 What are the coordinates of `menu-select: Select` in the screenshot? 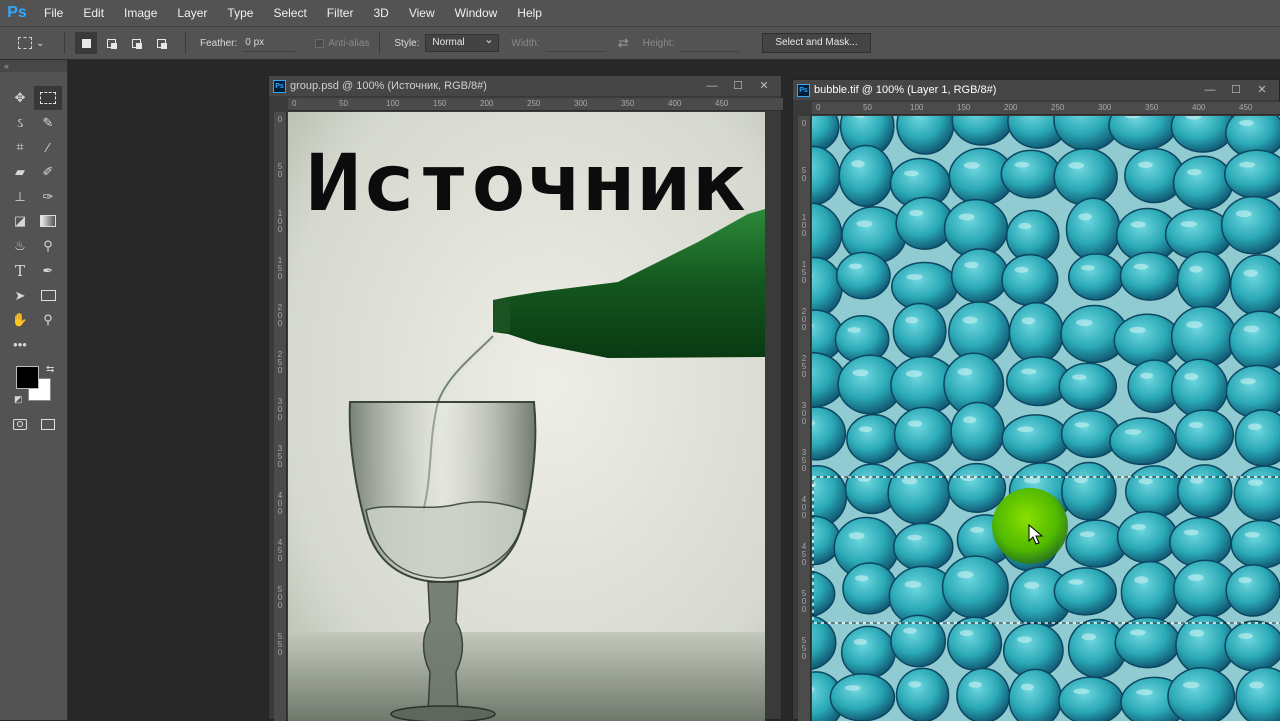 It's located at (289, 13).